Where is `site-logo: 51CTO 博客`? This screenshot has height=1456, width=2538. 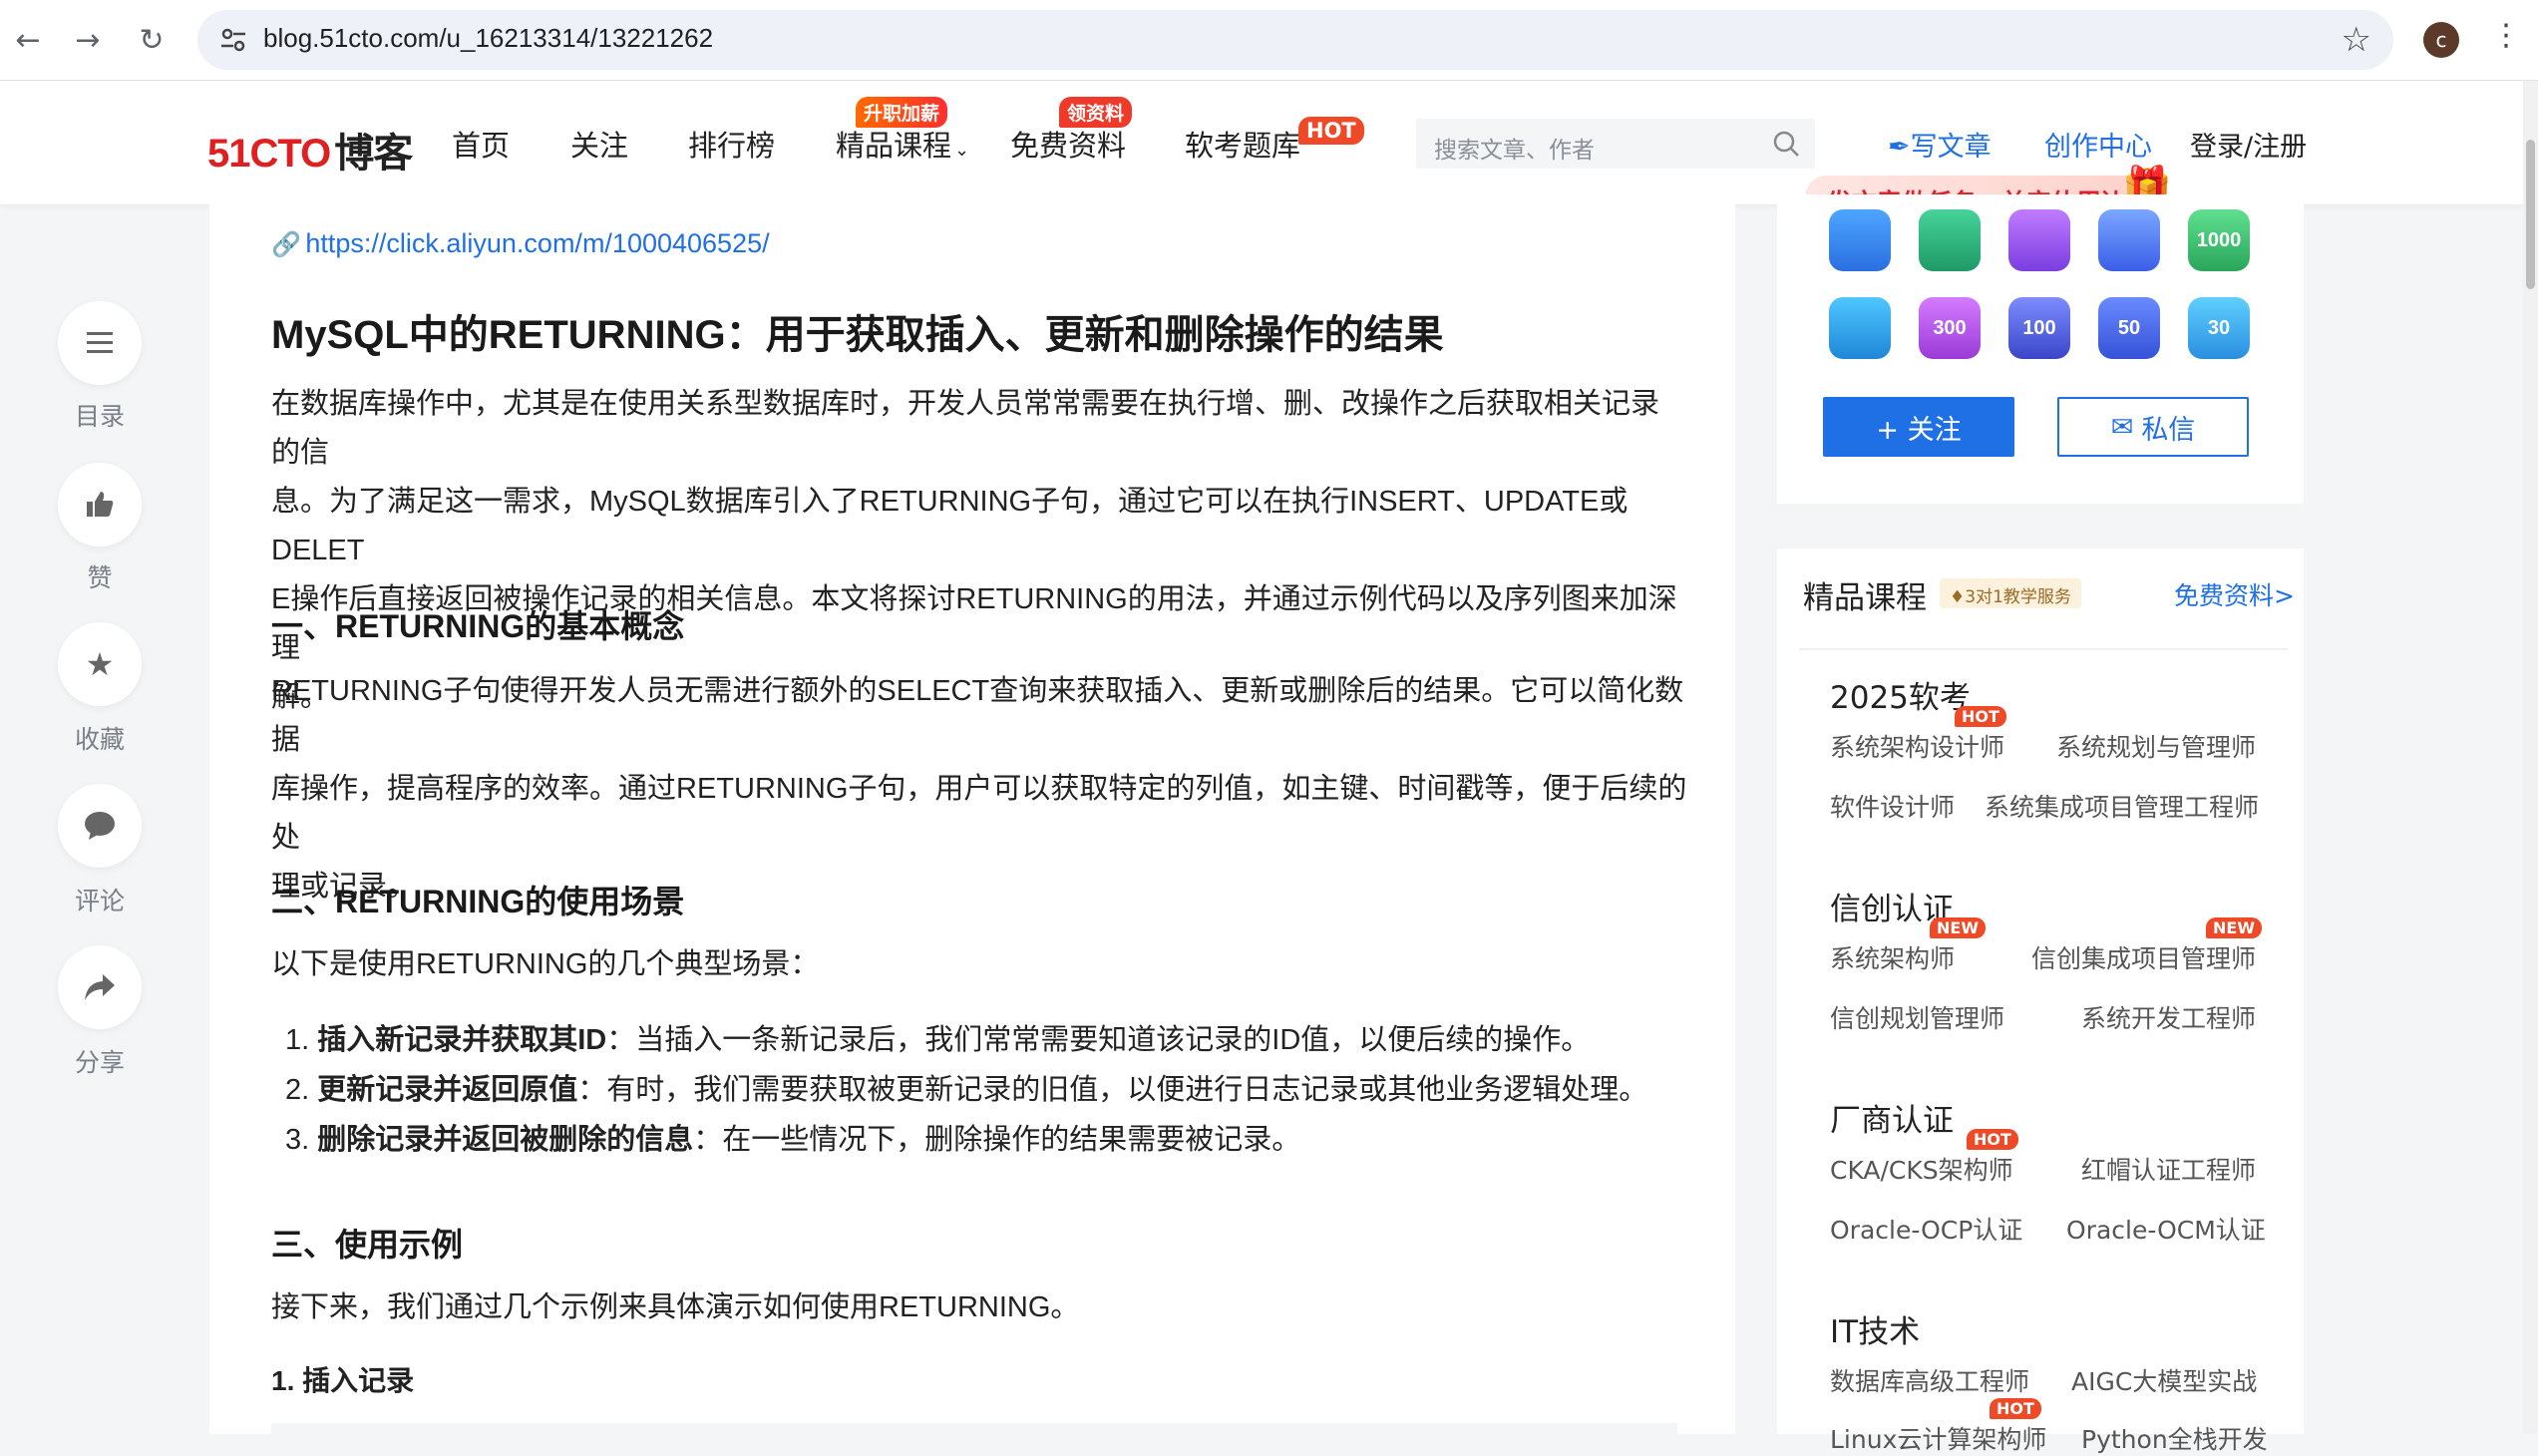
site-logo: 51CTO 博客 is located at coordinates (310, 150).